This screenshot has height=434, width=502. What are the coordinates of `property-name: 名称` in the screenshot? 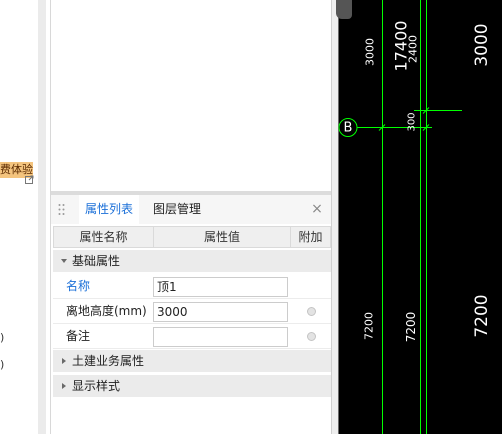 It's located at (78, 286).